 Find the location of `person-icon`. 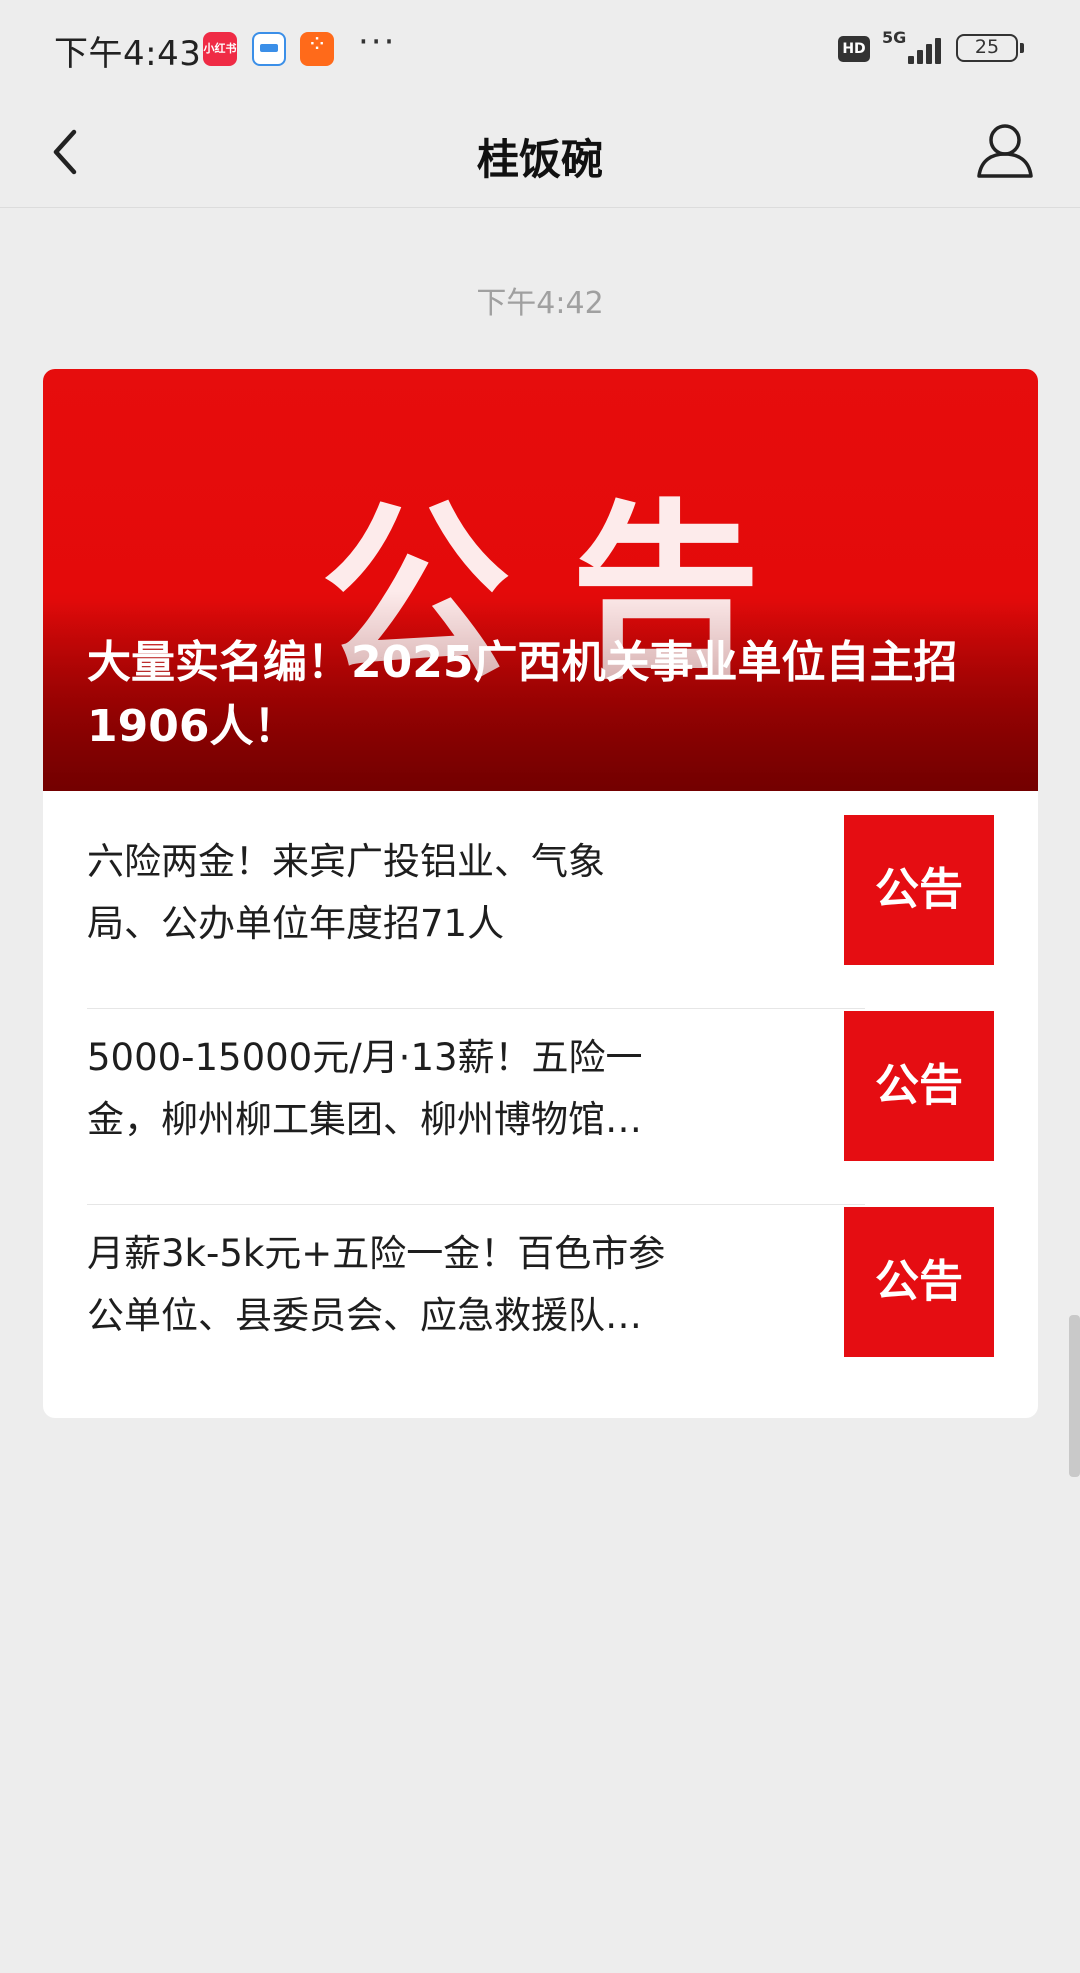

person-icon is located at coordinates (1005, 151).